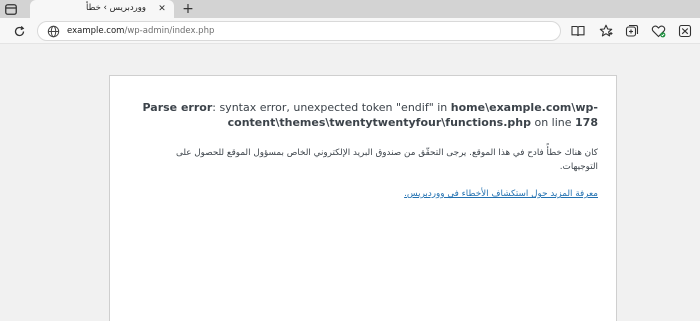 This screenshot has width=700, height=321. Describe the element at coordinates (96, 31) in the screenshot. I see `url-host: example.com` at that location.